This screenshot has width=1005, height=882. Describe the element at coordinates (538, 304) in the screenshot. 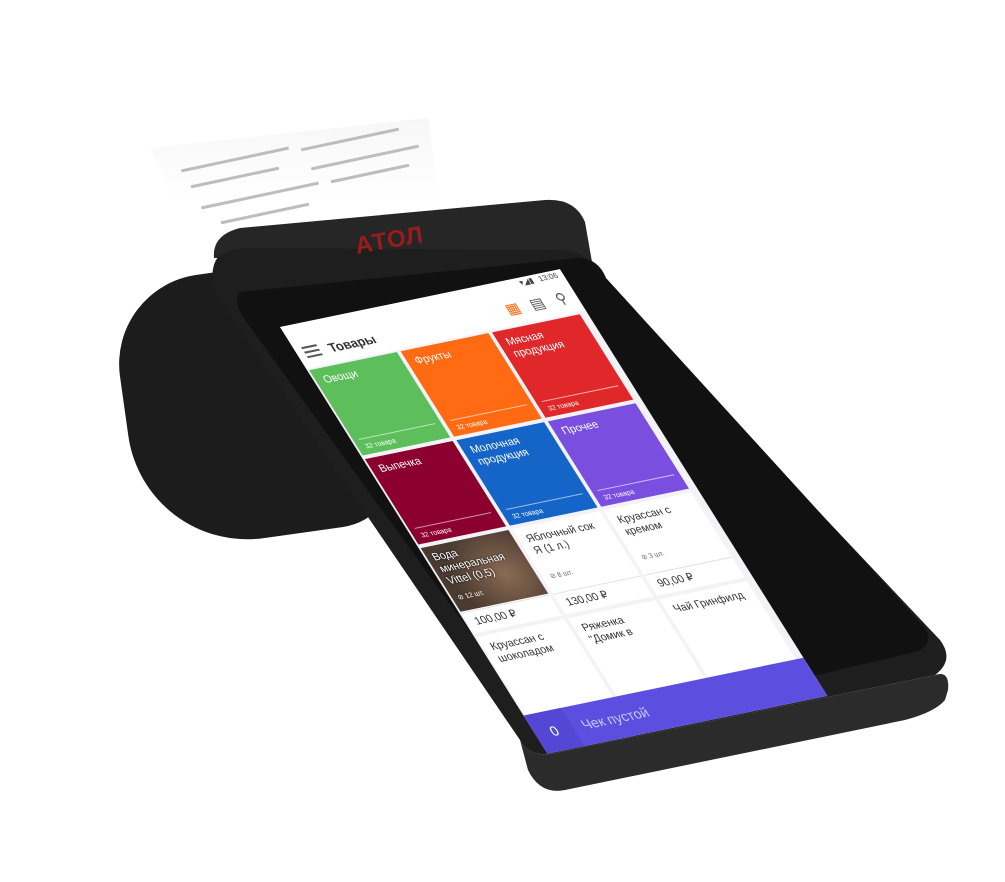

I see `calculator-icon: ▤` at that location.